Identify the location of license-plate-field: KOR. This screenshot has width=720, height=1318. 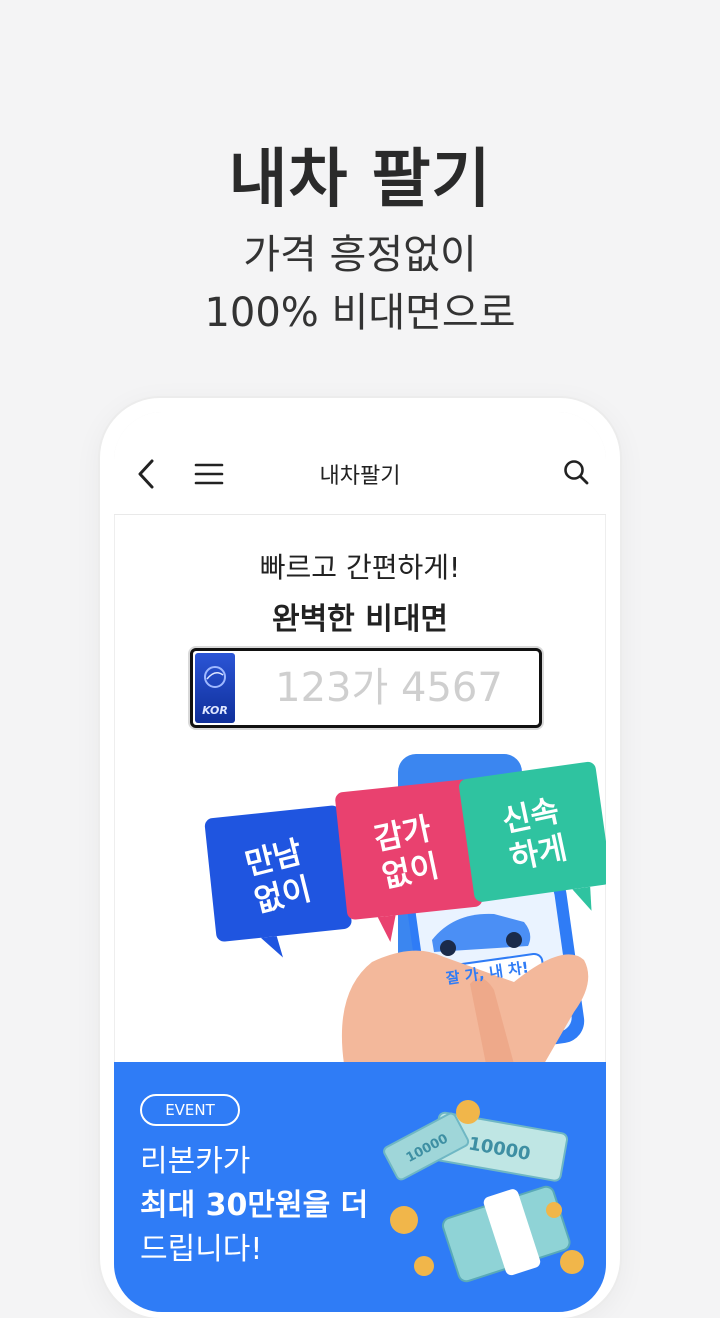
(366, 688).